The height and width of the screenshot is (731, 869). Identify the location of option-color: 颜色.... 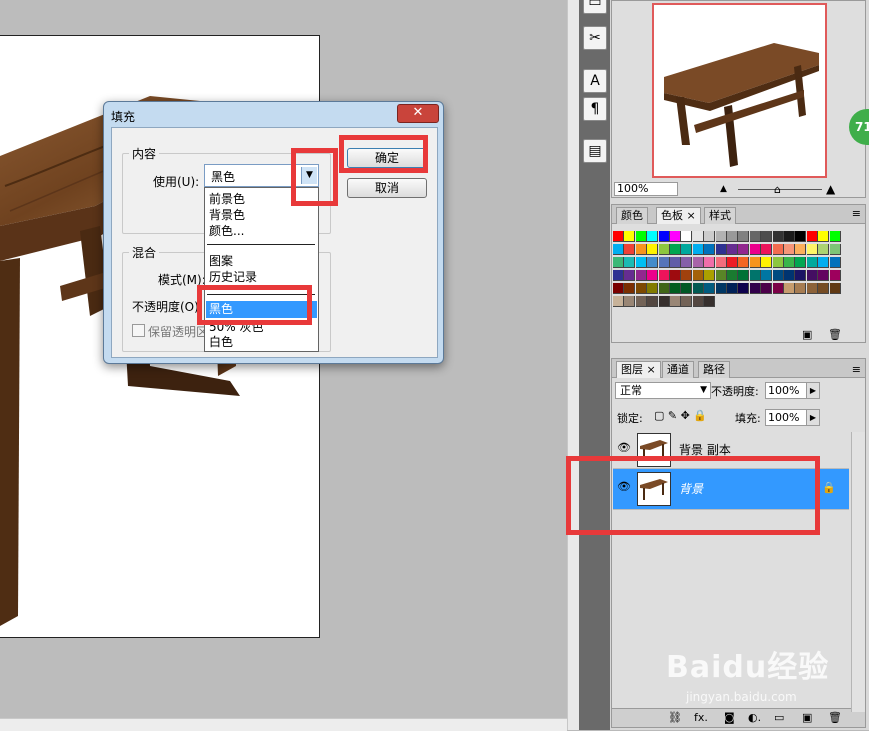
(226, 231).